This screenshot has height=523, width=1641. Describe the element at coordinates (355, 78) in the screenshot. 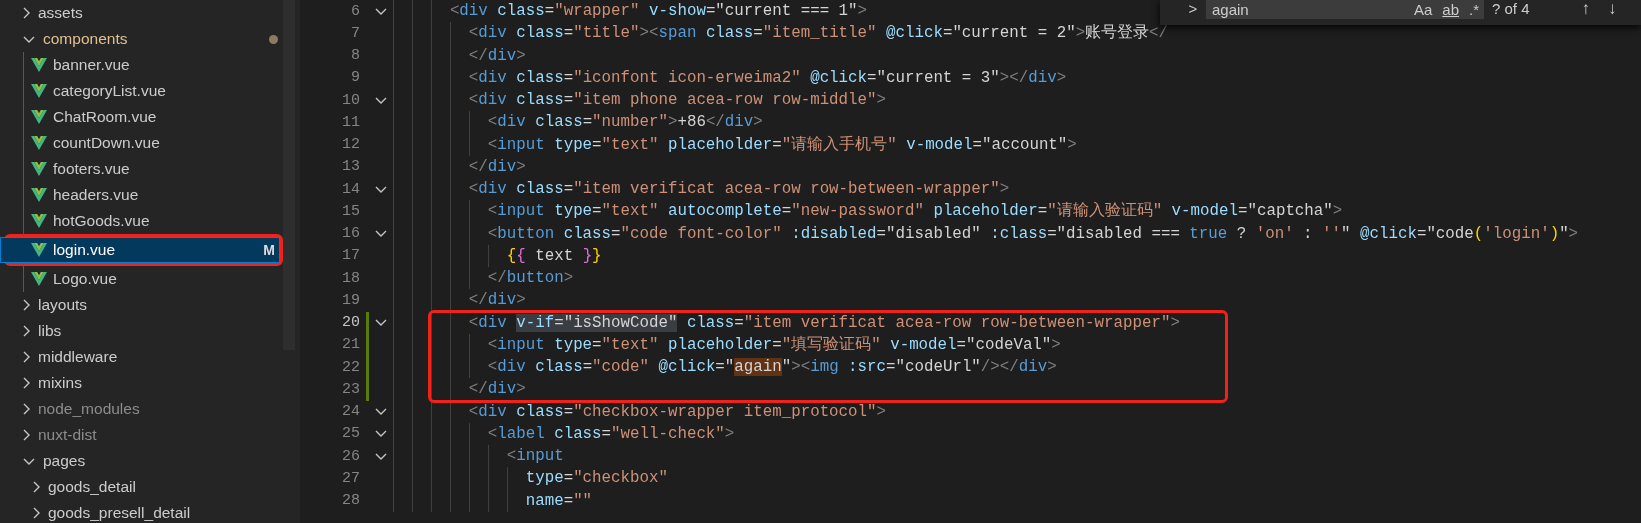

I see `line-number: 9` at that location.